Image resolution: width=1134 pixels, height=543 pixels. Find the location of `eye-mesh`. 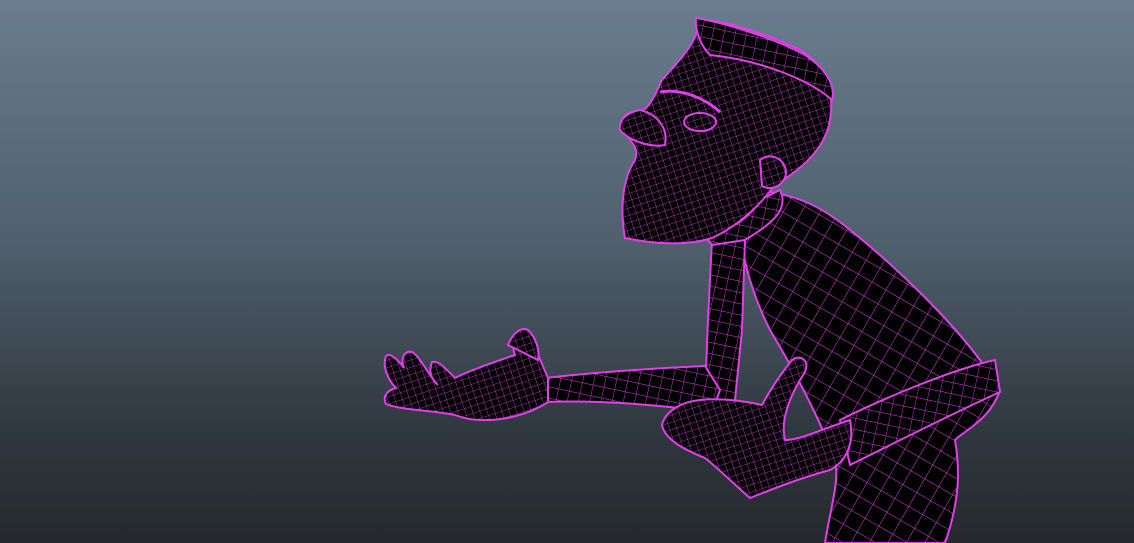

eye-mesh is located at coordinates (700, 122).